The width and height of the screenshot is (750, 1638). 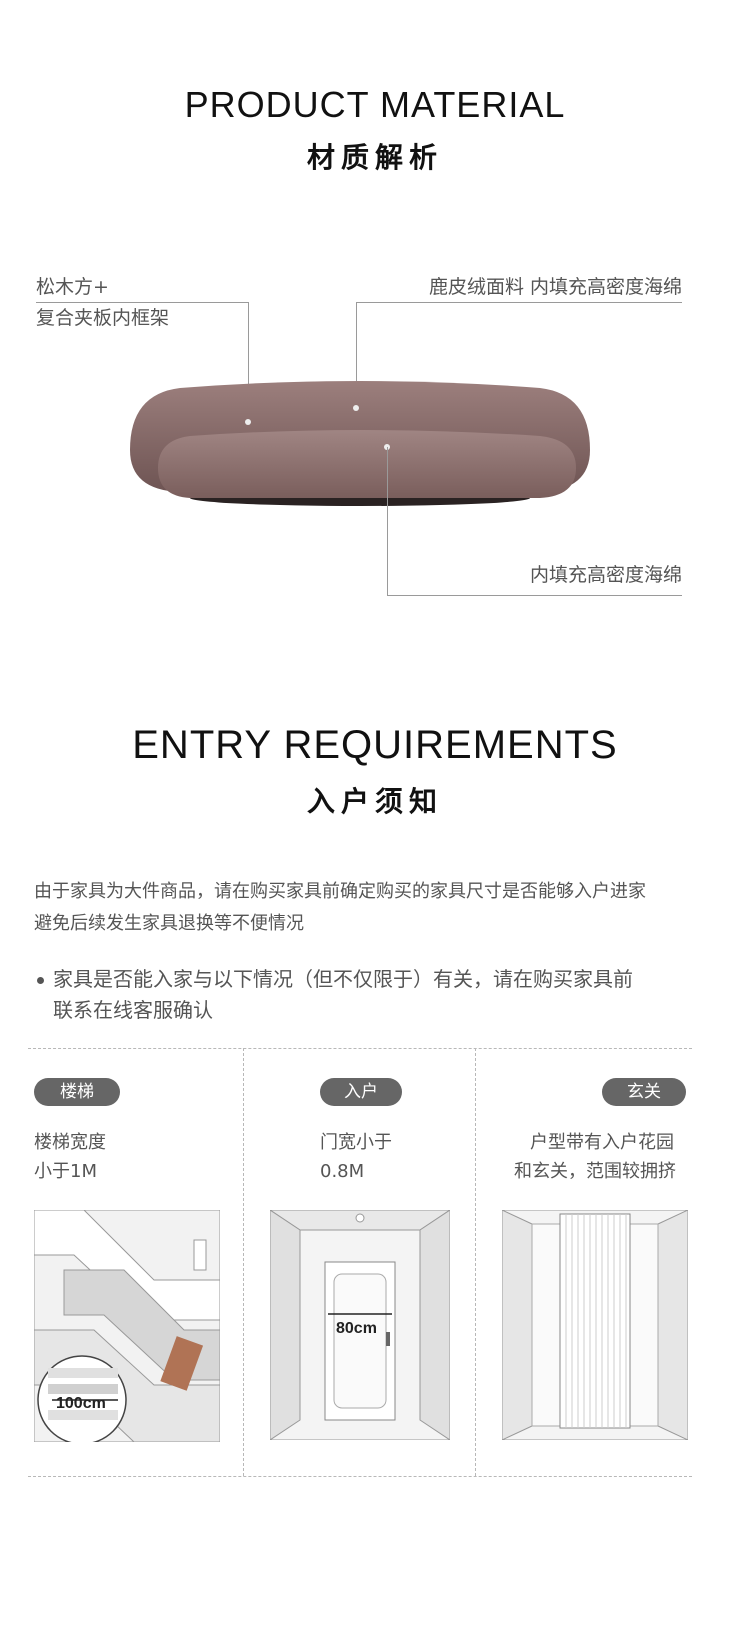 I want to click on callout-frame: 松木方+ 复合夹板内框架, so click(x=102, y=303).